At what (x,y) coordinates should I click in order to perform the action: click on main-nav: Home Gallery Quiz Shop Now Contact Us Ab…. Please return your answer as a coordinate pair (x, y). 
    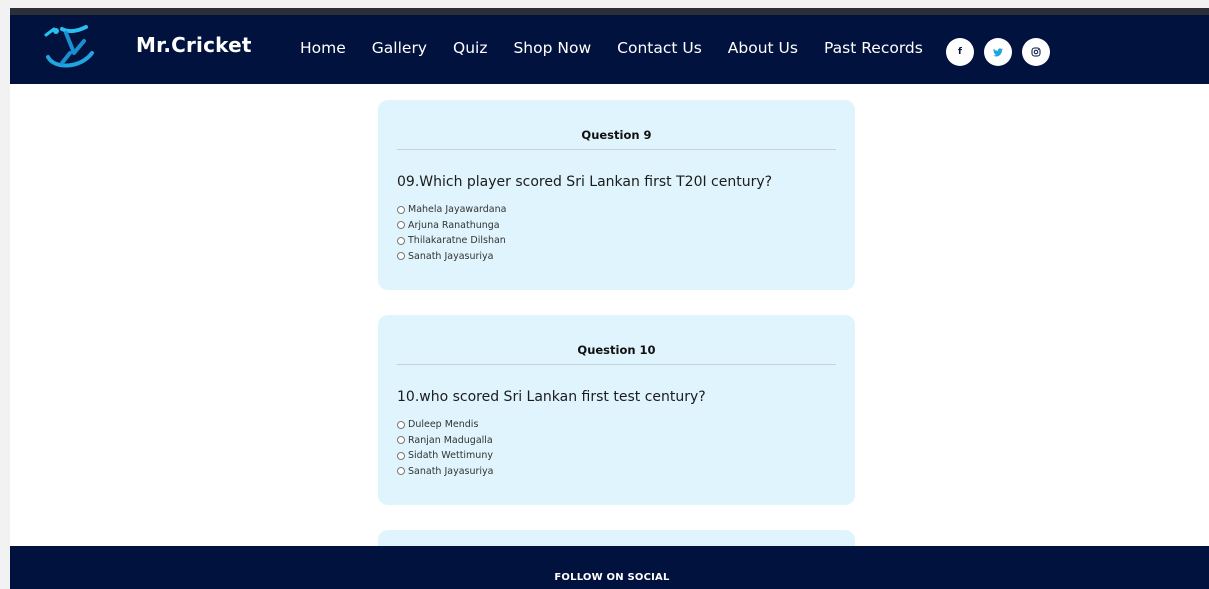
    Looking at the image, I should click on (624, 48).